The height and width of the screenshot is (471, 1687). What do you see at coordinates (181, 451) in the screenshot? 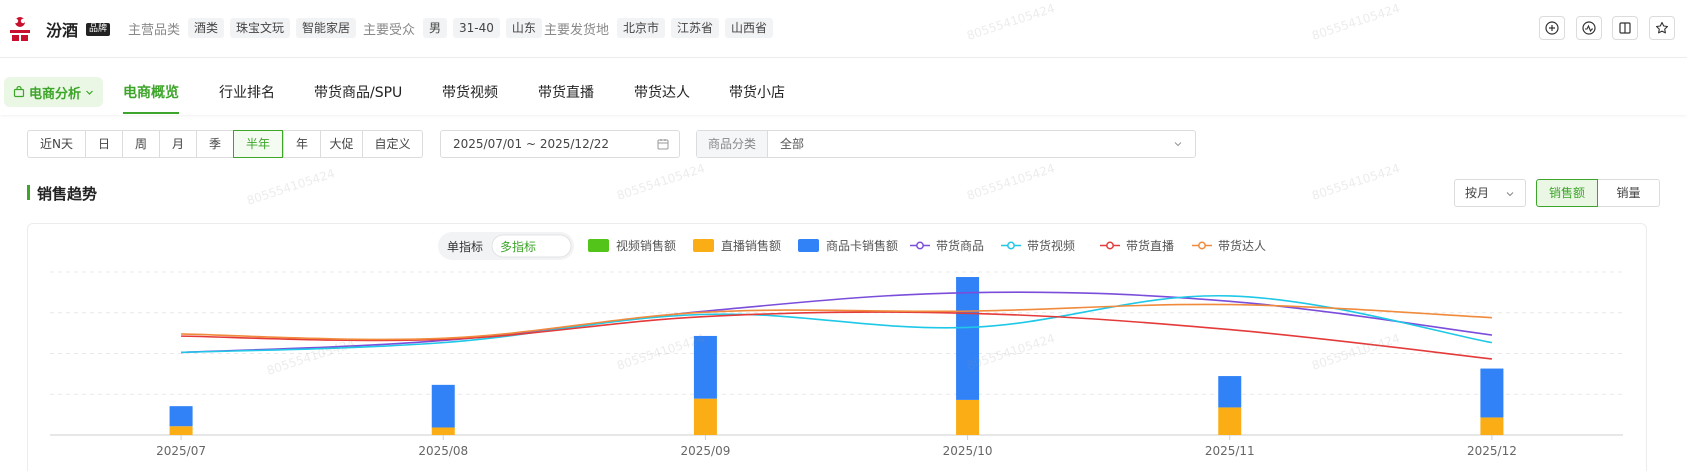
I see `x-axis-tick-label: 2025/07` at bounding box center [181, 451].